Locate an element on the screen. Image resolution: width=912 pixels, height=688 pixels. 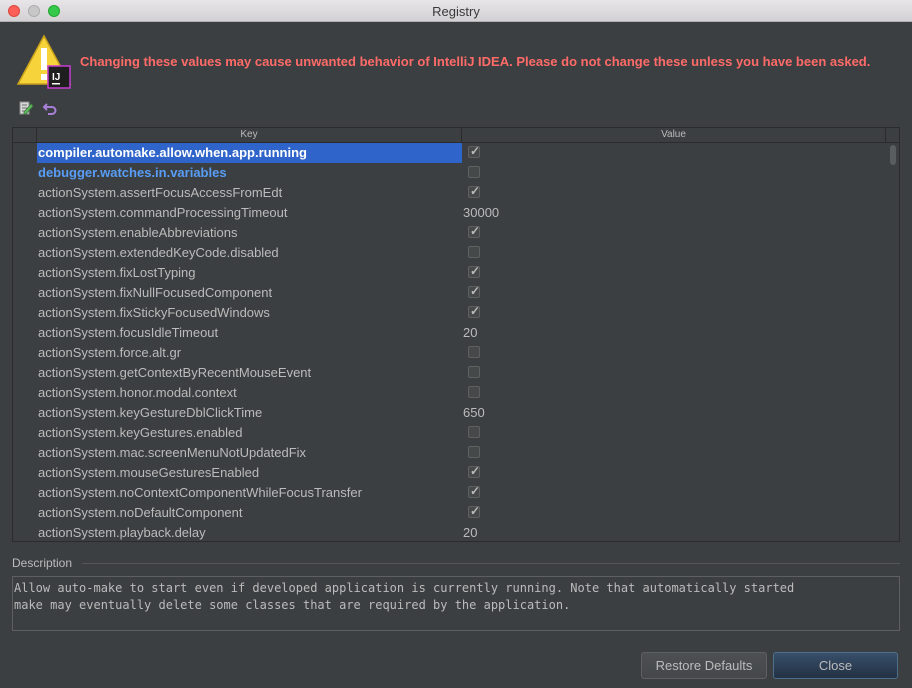
restore-defaults-button: Restore Defaults is located at coordinates (704, 665).